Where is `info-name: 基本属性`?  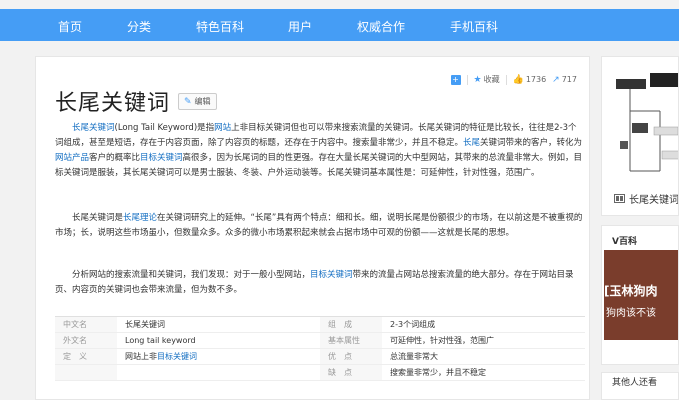 info-name: 基本属性 is located at coordinates (351, 340).